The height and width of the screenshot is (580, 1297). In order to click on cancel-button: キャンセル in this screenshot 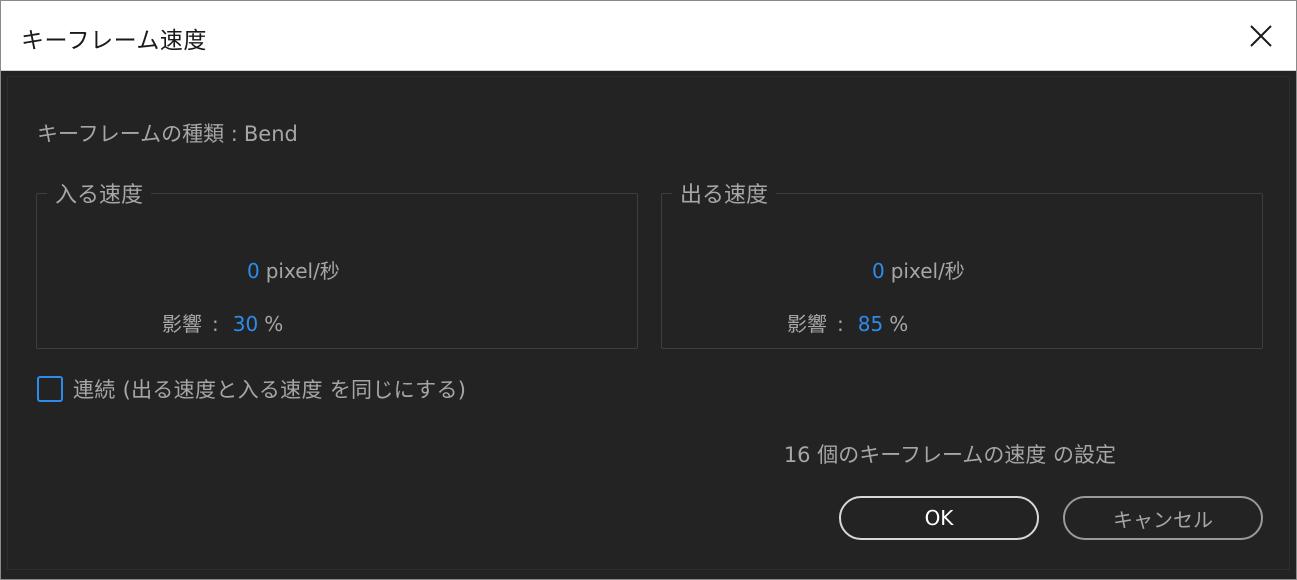, I will do `click(1163, 518)`.